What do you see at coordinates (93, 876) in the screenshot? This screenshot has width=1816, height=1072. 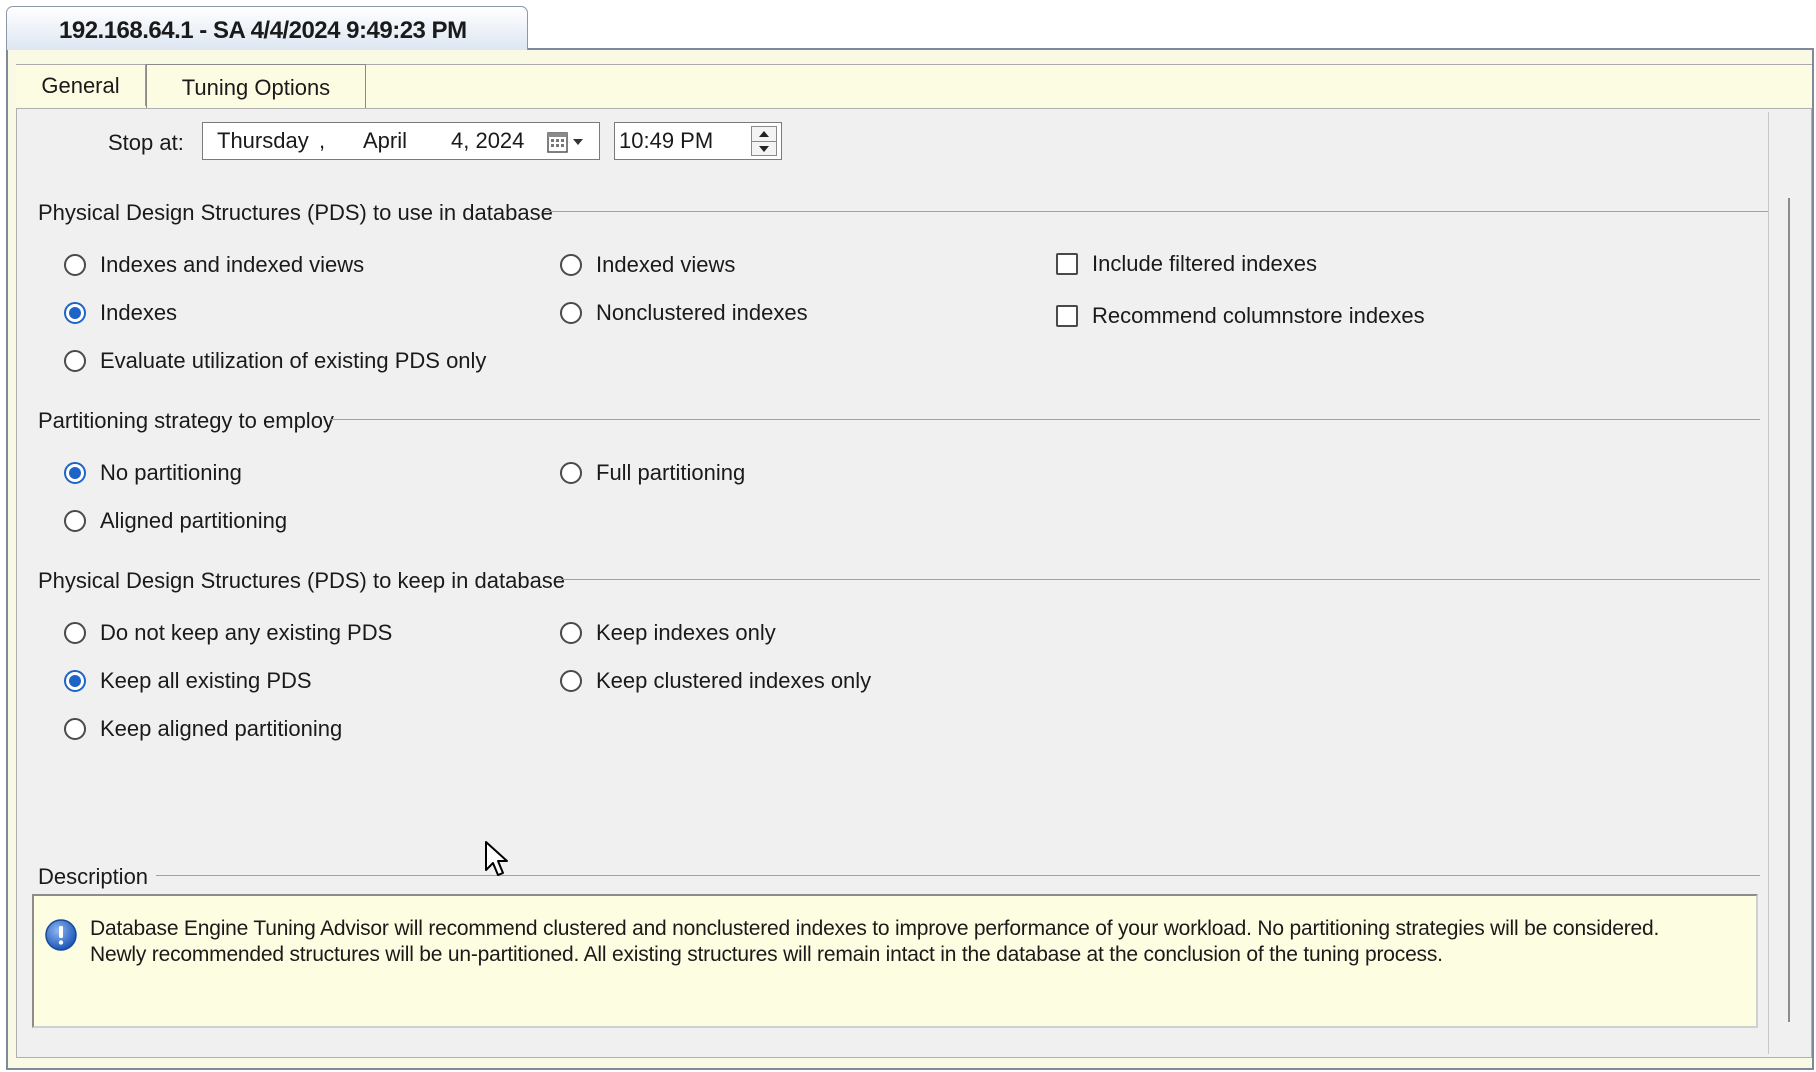 I see `description-heading: Description` at bounding box center [93, 876].